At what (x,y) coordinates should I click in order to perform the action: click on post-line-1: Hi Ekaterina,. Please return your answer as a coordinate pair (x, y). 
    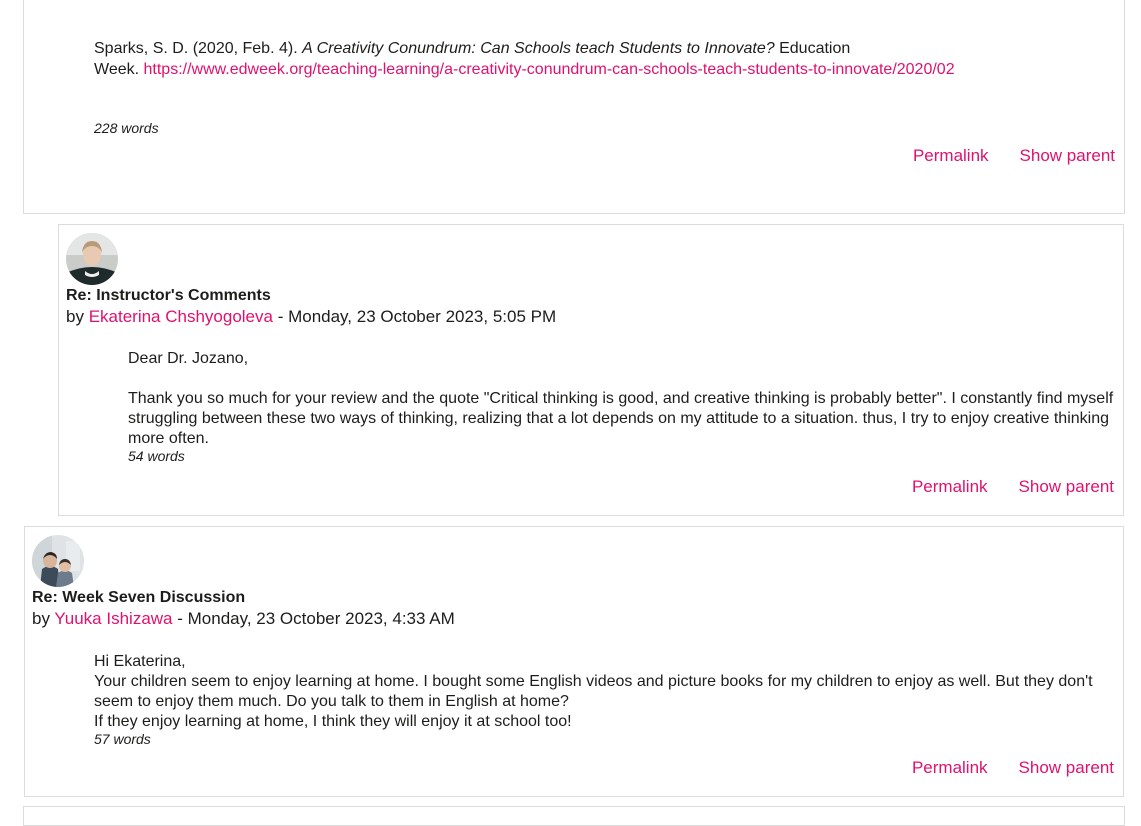
    Looking at the image, I should click on (140, 661).